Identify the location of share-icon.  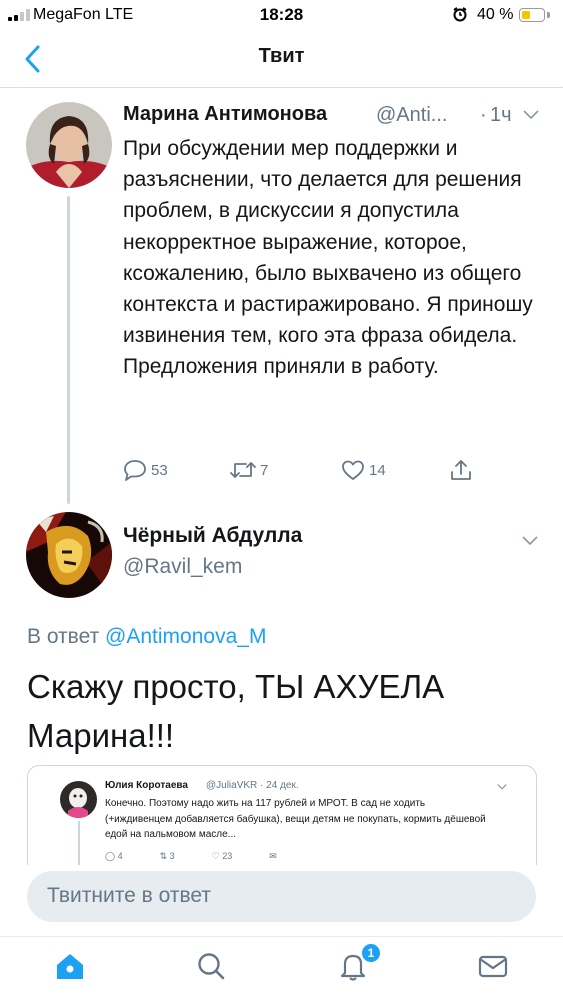
(461, 470).